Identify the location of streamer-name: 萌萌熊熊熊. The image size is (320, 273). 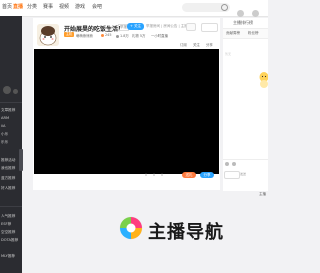
(84, 35).